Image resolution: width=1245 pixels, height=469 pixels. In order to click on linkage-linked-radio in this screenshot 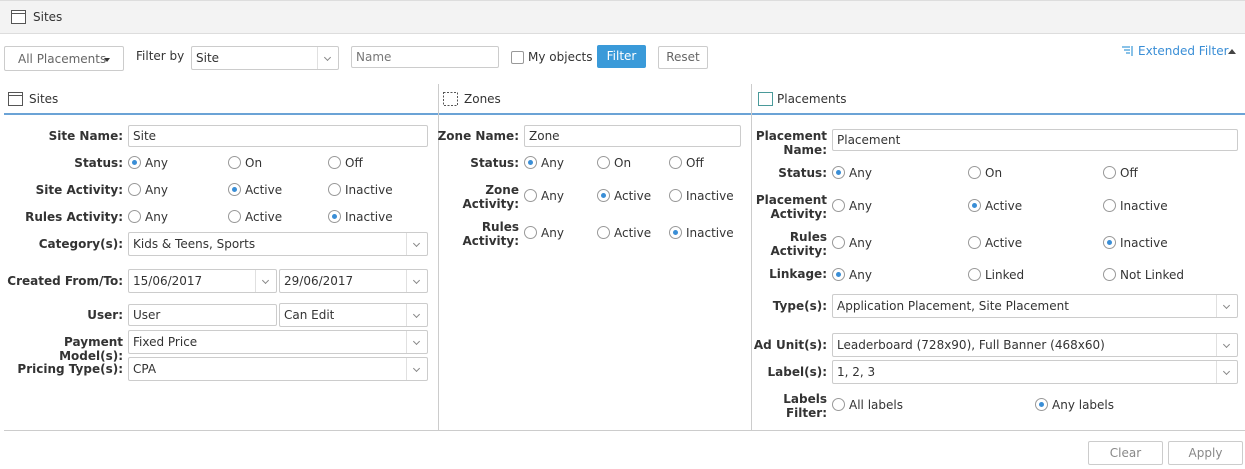, I will do `click(974, 274)`.